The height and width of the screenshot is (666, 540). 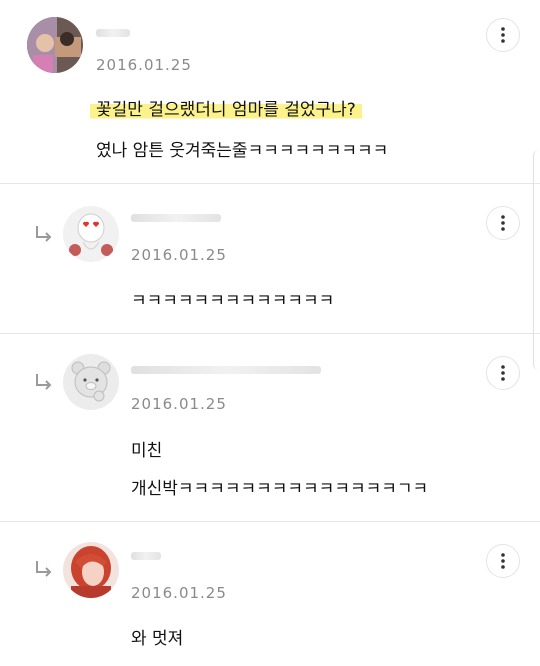 I want to click on comment-text-line: 개신박ㅋㅋㅋㅋㅋㅋㅋㅋㅋㅋㅋㅋㅋㅋㄱㅋ, so click(x=280, y=489).